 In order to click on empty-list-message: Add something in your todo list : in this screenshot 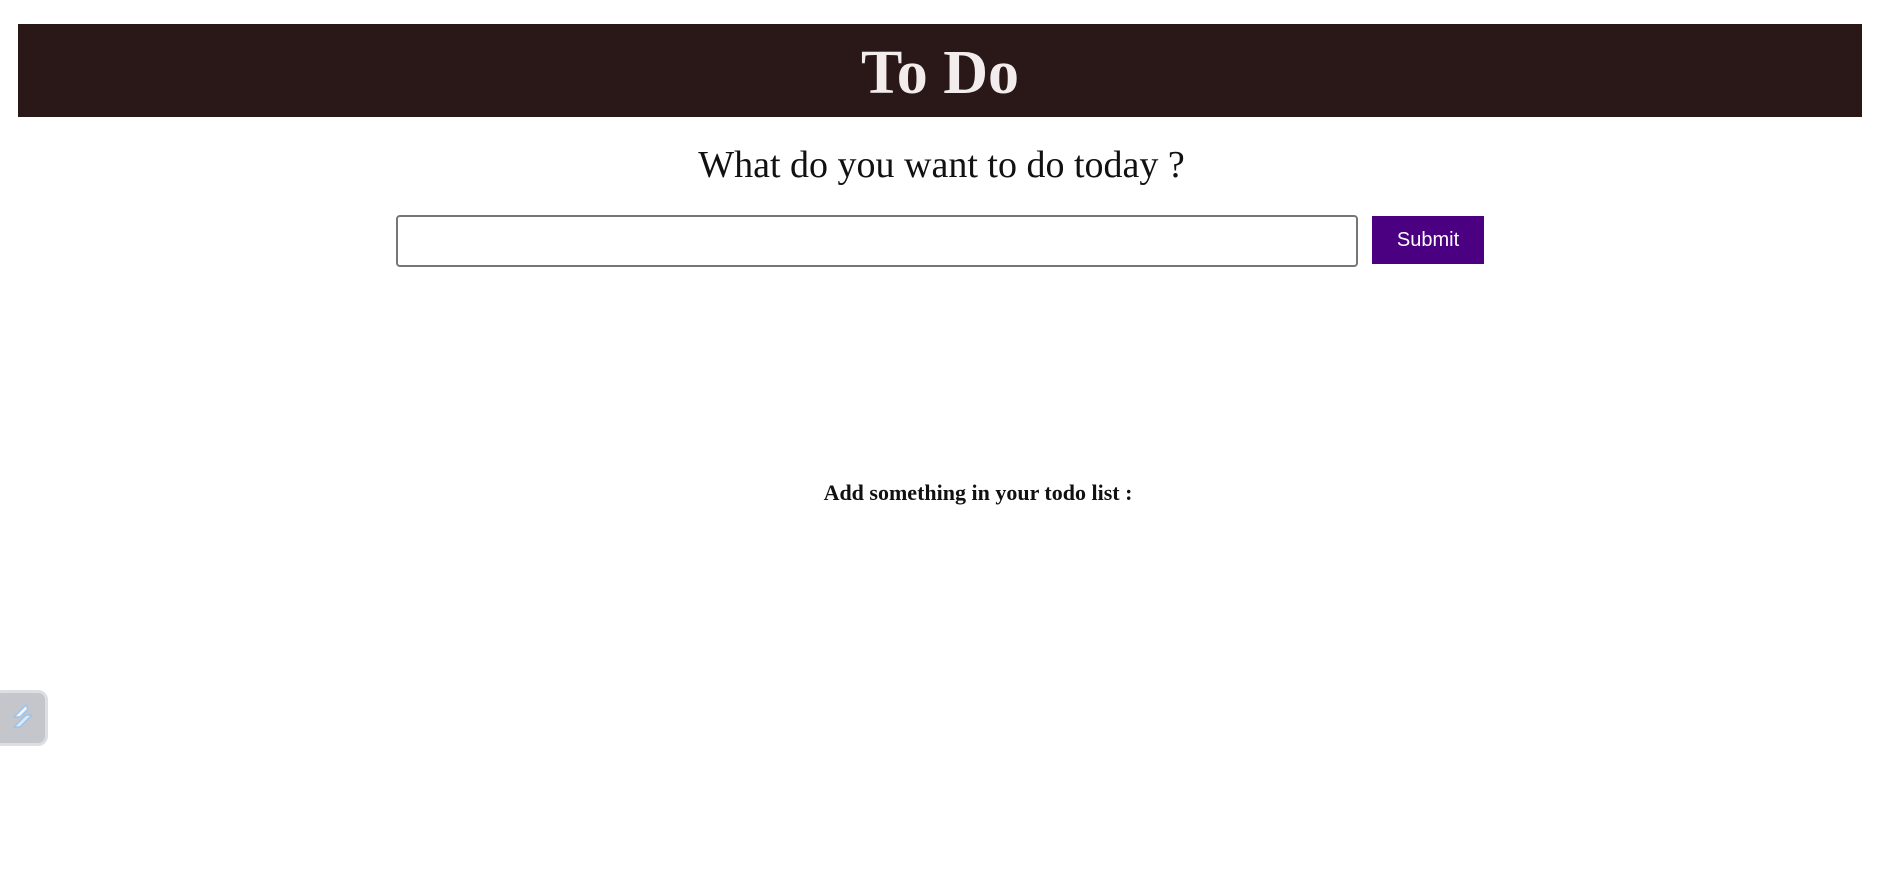, I will do `click(978, 492)`.